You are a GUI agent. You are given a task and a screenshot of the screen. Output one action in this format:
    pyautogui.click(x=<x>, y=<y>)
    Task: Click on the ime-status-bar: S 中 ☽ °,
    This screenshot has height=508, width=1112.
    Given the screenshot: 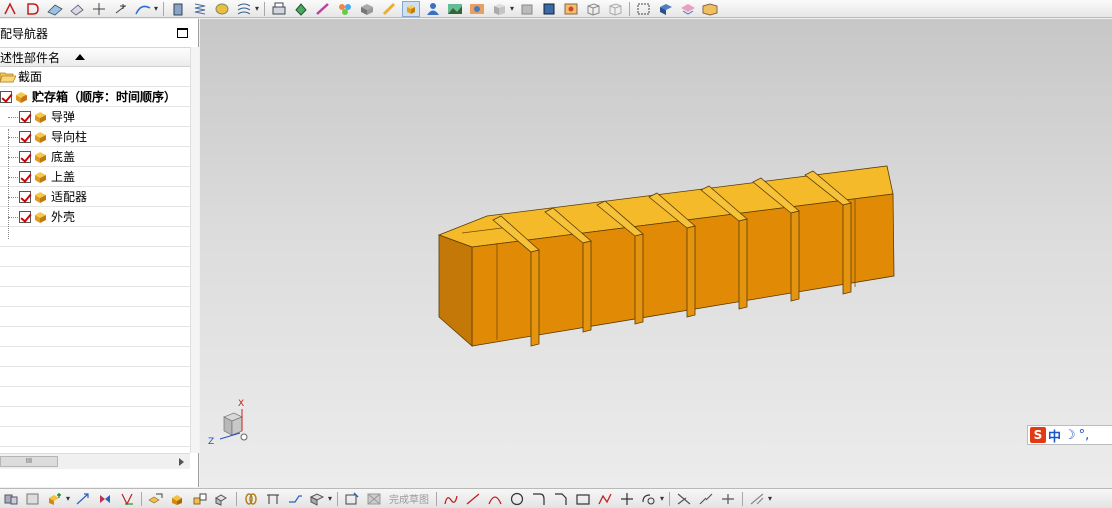 What is the action you would take?
    pyautogui.click(x=1069, y=435)
    